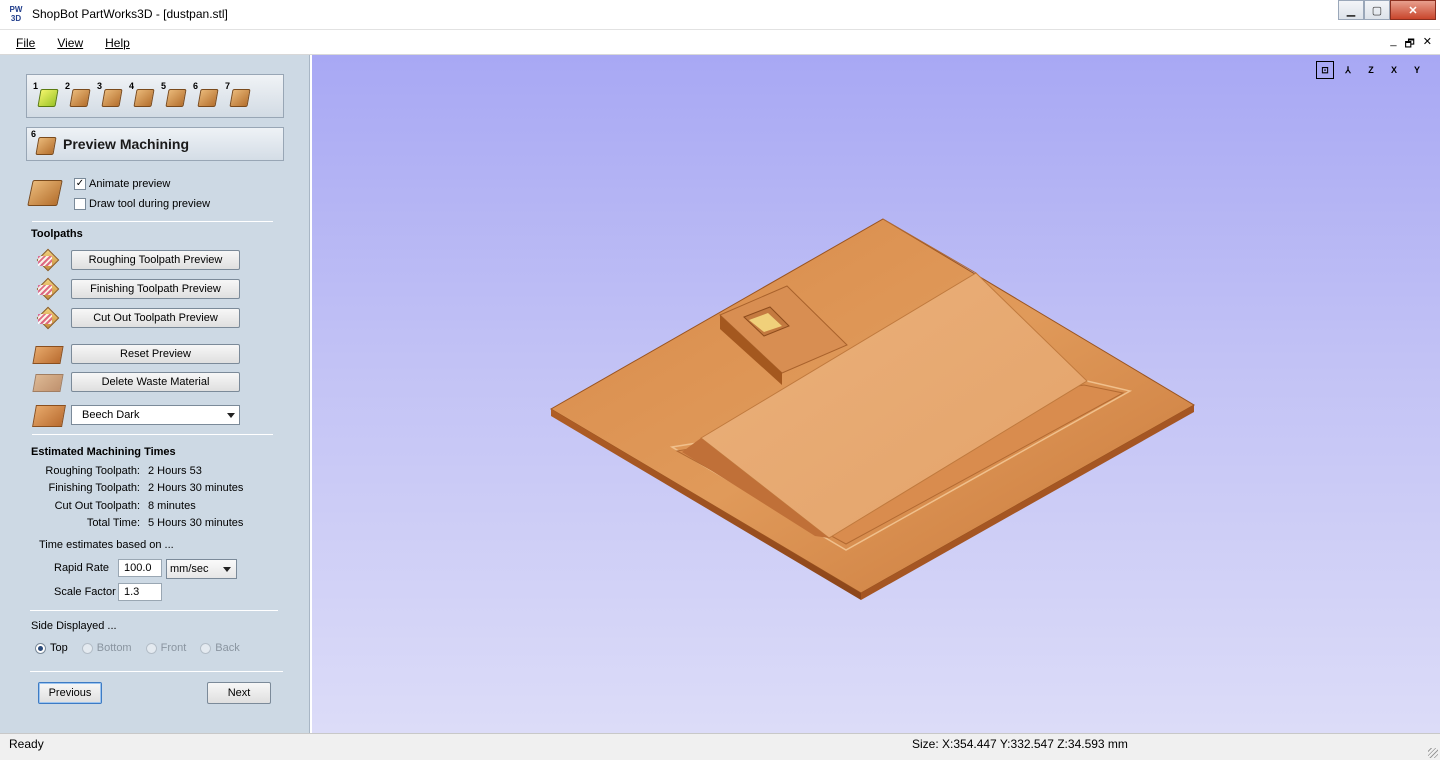 This screenshot has height=760, width=1440. I want to click on reset-preview-button: Reset Preview, so click(155, 354).